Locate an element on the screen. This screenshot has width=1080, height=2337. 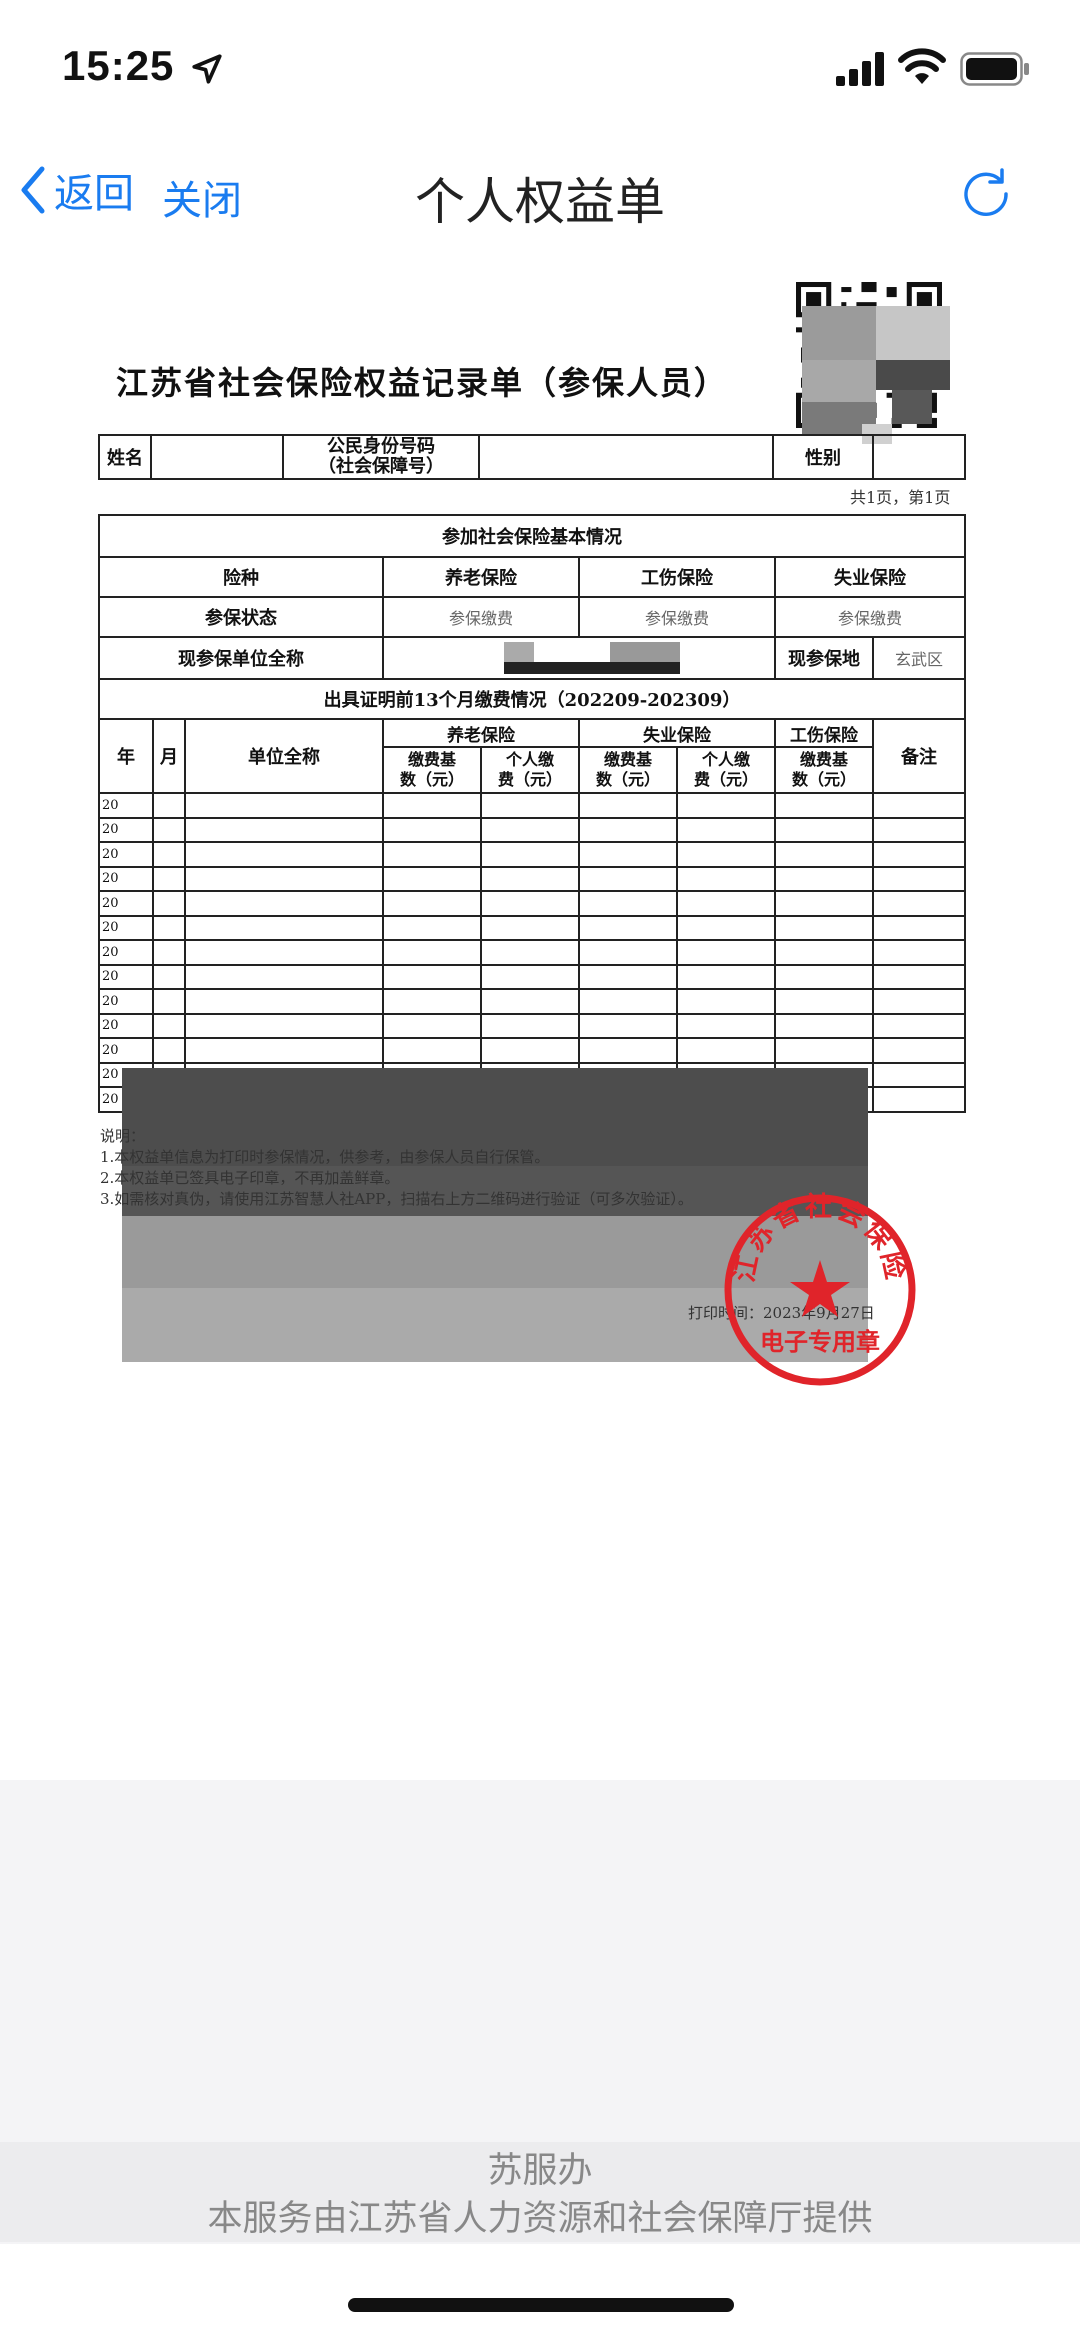
name-label: 姓名 is located at coordinates (125, 457).